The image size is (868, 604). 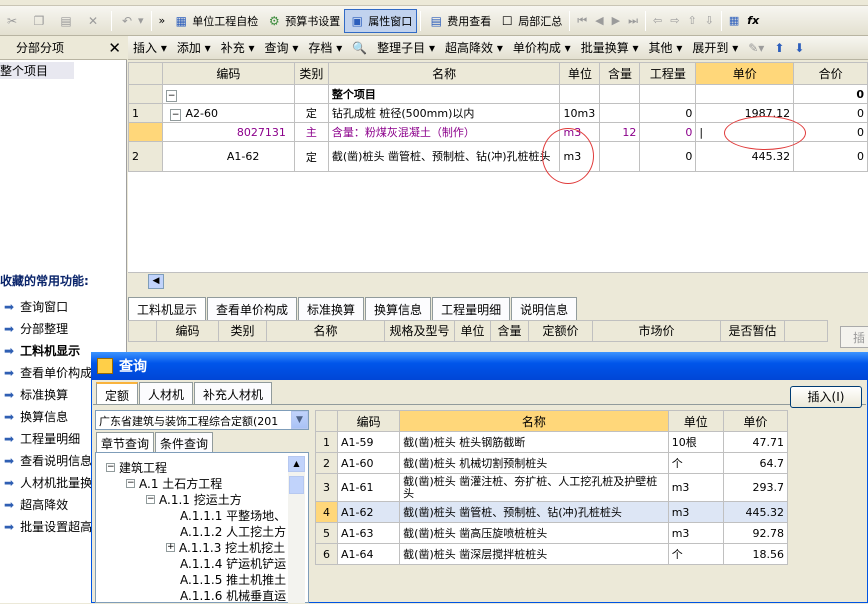 I want to click on other-menu: 其他 ▾, so click(x=666, y=47).